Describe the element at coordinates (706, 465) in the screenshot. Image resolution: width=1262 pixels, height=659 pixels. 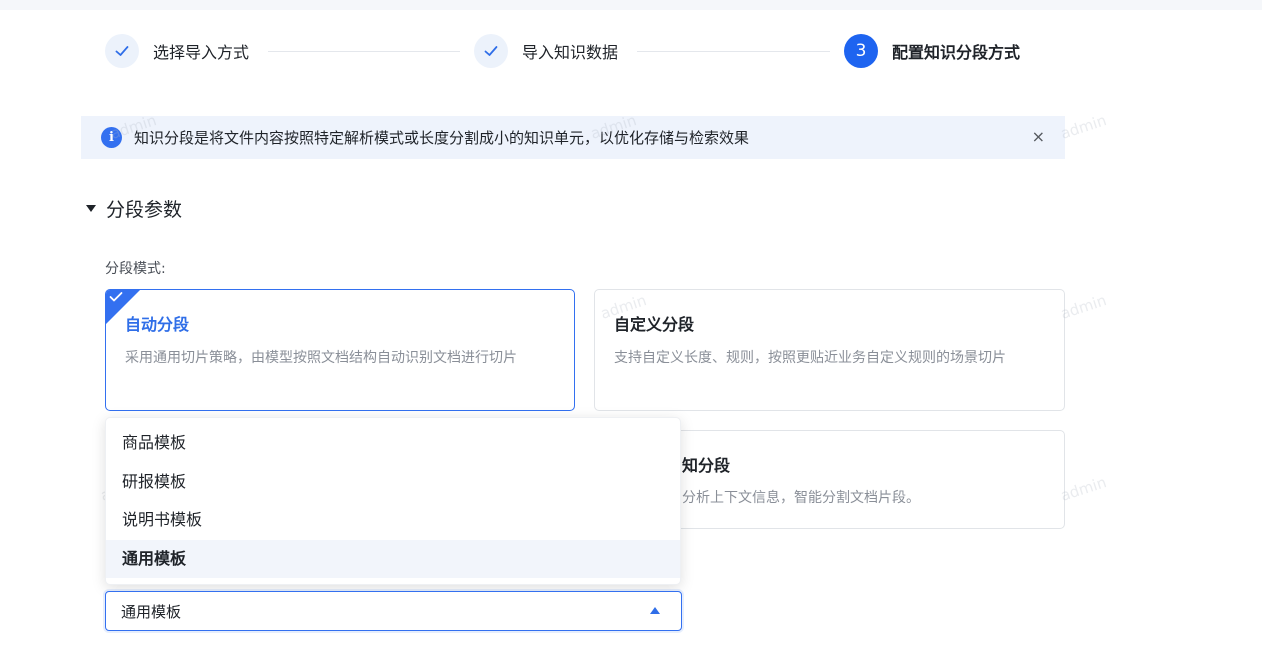
I see `card-title: 知分段` at that location.